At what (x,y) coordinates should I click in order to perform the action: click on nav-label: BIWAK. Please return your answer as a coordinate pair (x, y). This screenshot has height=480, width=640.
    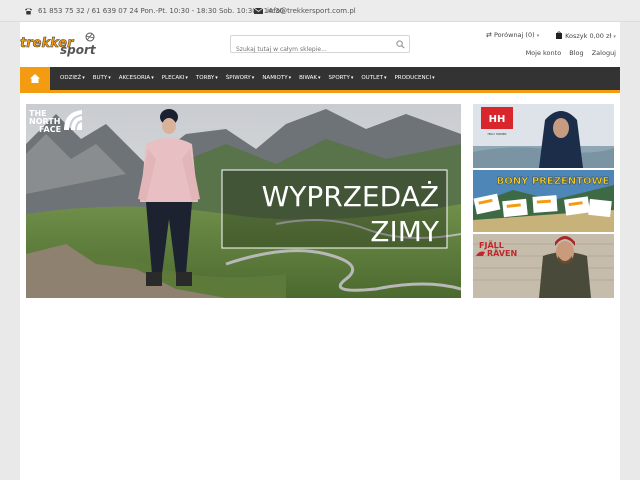
    Looking at the image, I should click on (308, 78).